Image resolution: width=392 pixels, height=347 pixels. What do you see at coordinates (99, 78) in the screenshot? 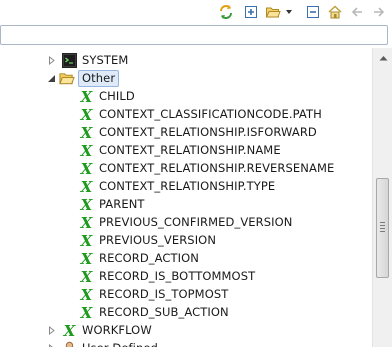
I see `tree-item-label: Other` at bounding box center [99, 78].